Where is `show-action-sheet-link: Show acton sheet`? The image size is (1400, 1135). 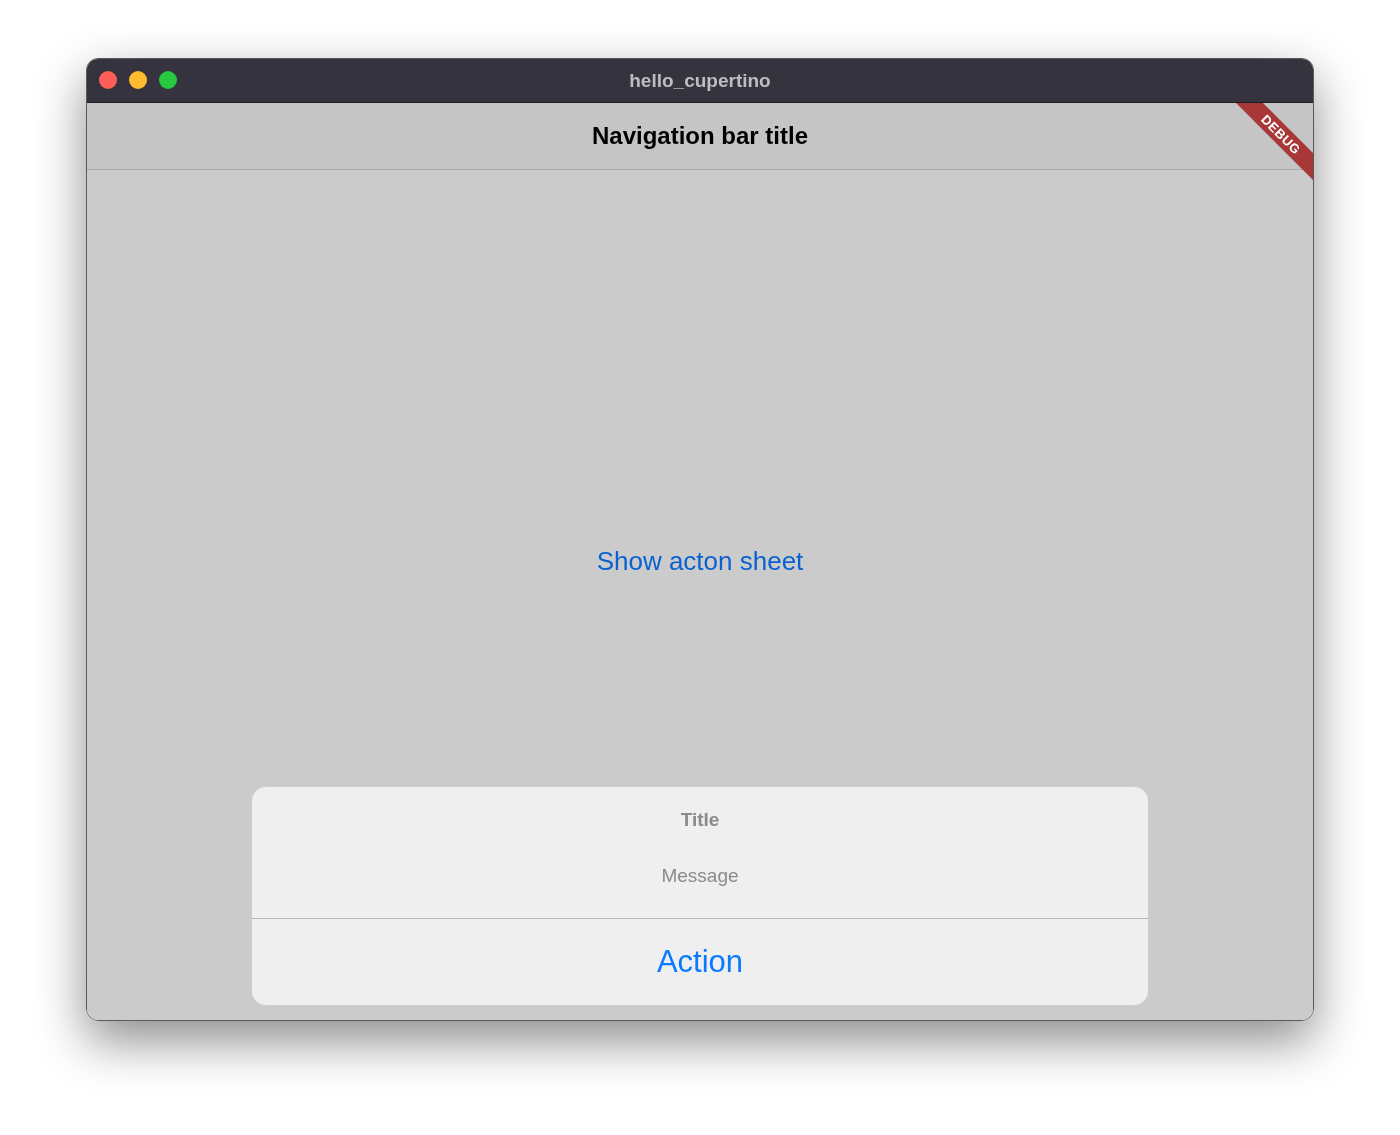
show-action-sheet-link: Show acton sheet is located at coordinates (700, 561).